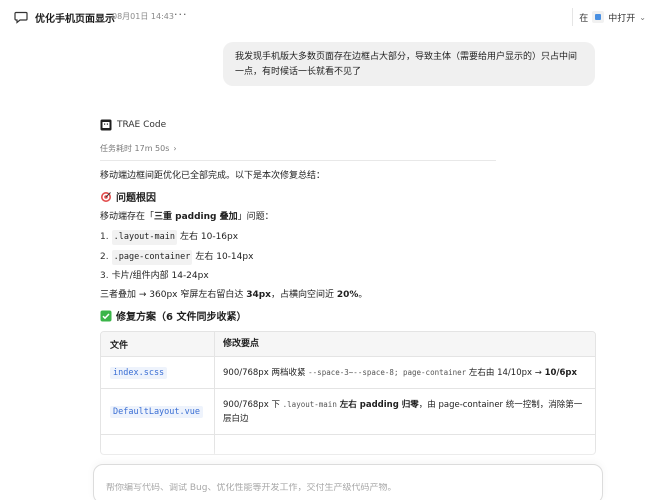 Image resolution: width=656 pixels, height=500 pixels. Describe the element at coordinates (173, 295) in the screenshot. I see `stack-prefix: 三者叠加 → 360px 窄屏左右留白达` at that location.